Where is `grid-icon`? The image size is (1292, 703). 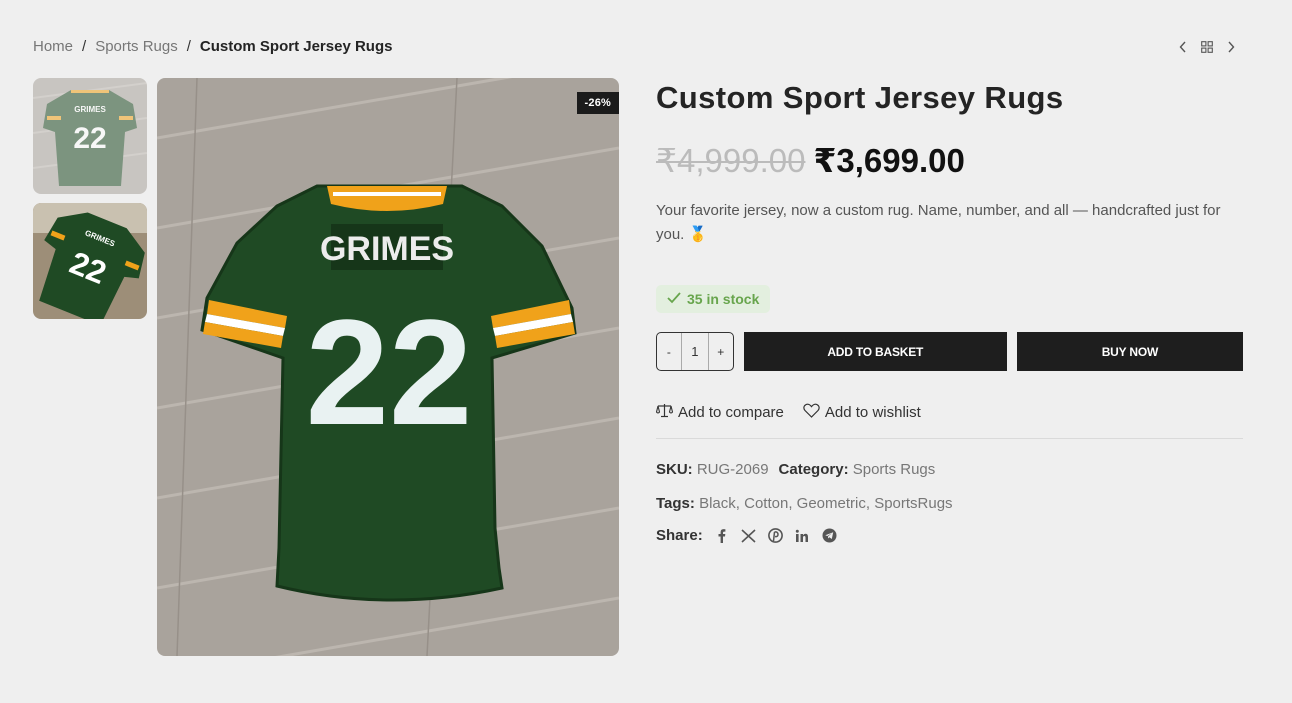
grid-icon is located at coordinates (1207, 47).